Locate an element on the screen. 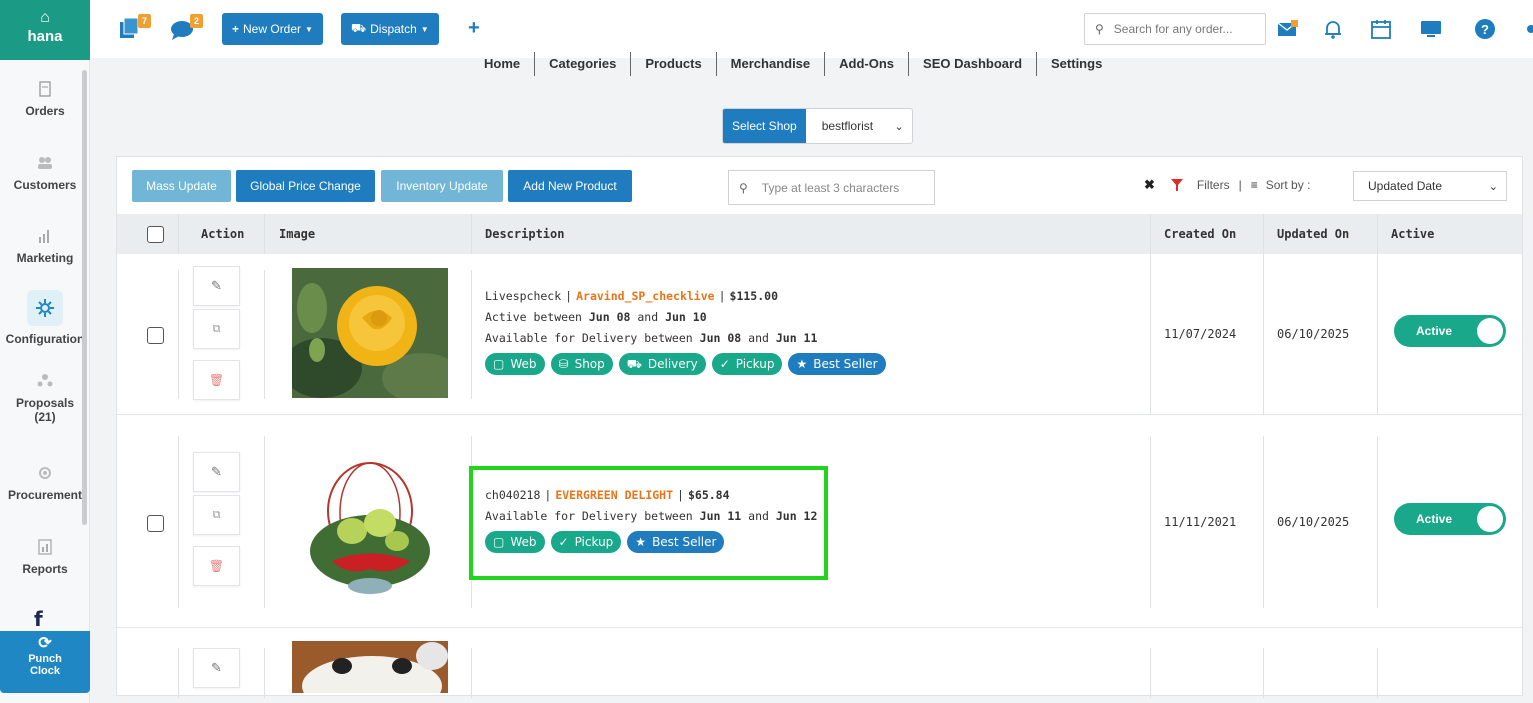 The width and height of the screenshot is (1533, 703). bell-icon is located at coordinates (1333, 29).